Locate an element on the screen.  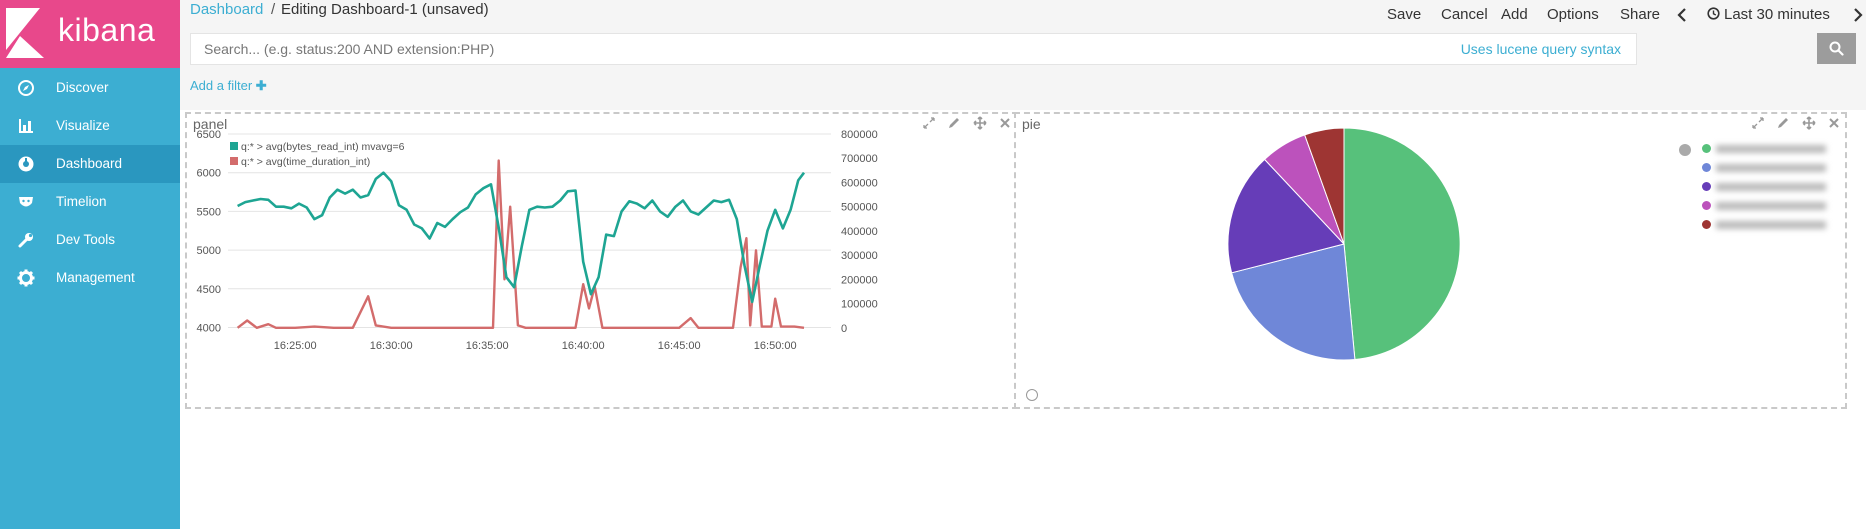
x-tick-label: 16:50:00 is located at coordinates (775, 346).